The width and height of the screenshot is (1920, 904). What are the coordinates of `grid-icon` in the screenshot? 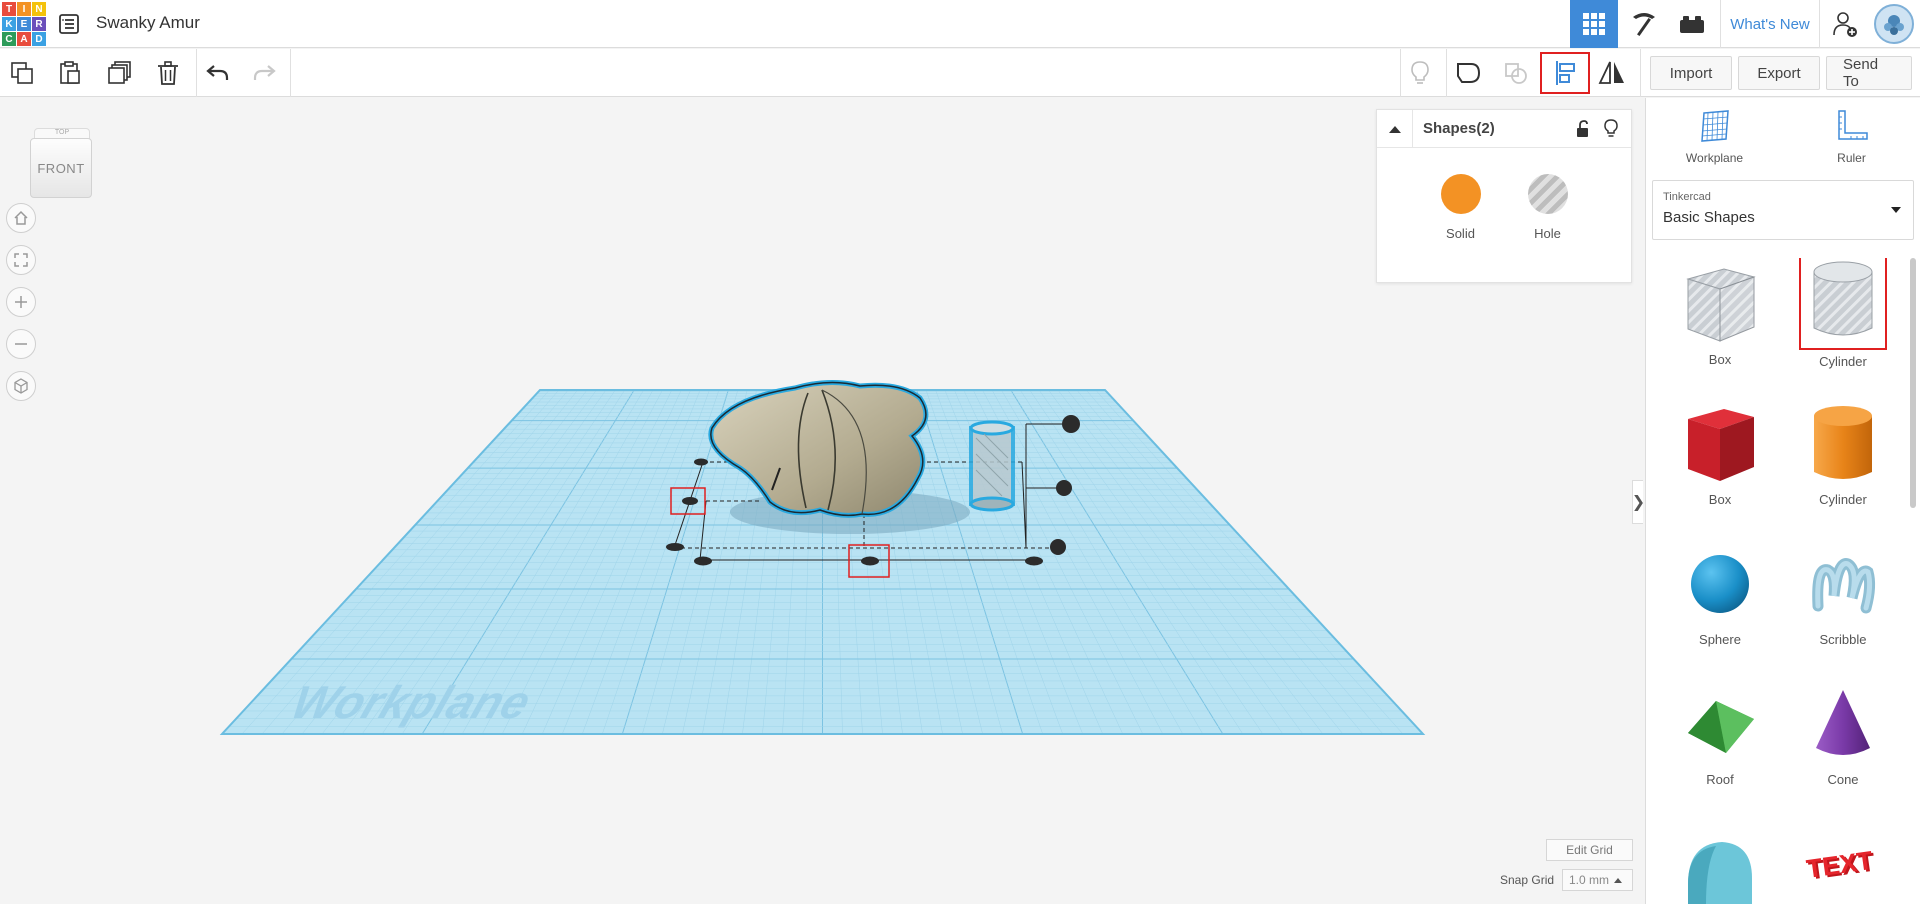 It's located at (1594, 24).